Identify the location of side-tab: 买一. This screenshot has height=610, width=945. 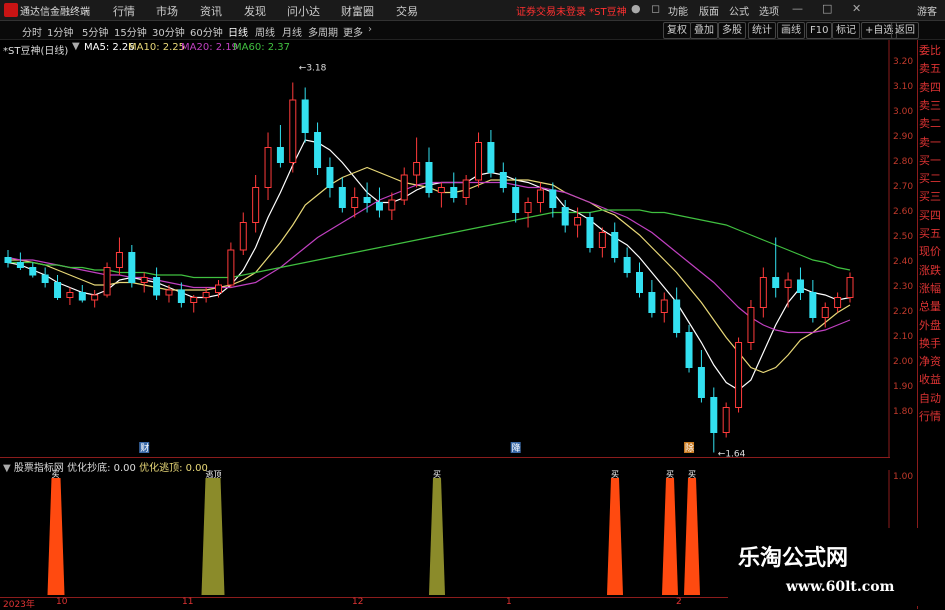
(932, 160).